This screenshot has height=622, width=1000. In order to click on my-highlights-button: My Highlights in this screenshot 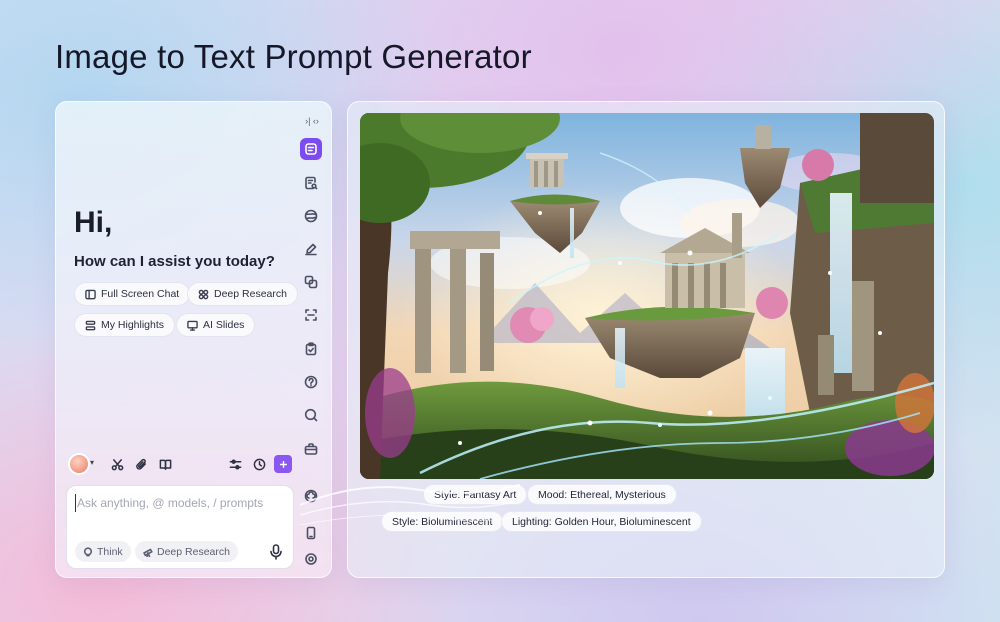, I will do `click(125, 325)`.